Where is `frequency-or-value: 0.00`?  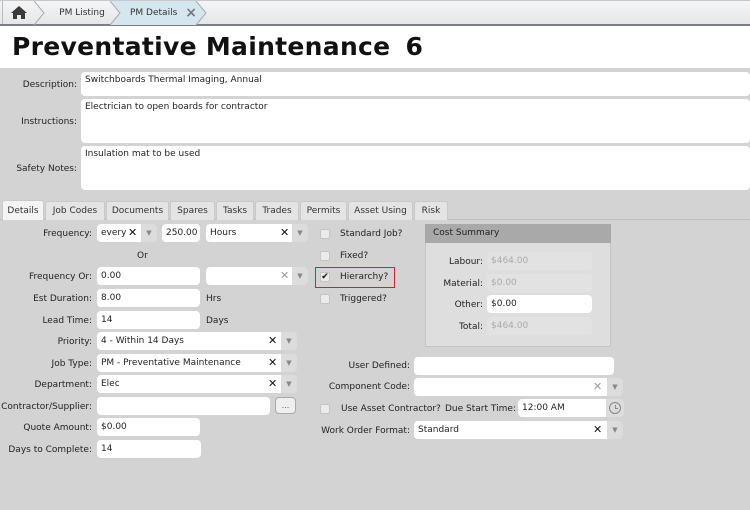 frequency-or-value: 0.00 is located at coordinates (111, 276).